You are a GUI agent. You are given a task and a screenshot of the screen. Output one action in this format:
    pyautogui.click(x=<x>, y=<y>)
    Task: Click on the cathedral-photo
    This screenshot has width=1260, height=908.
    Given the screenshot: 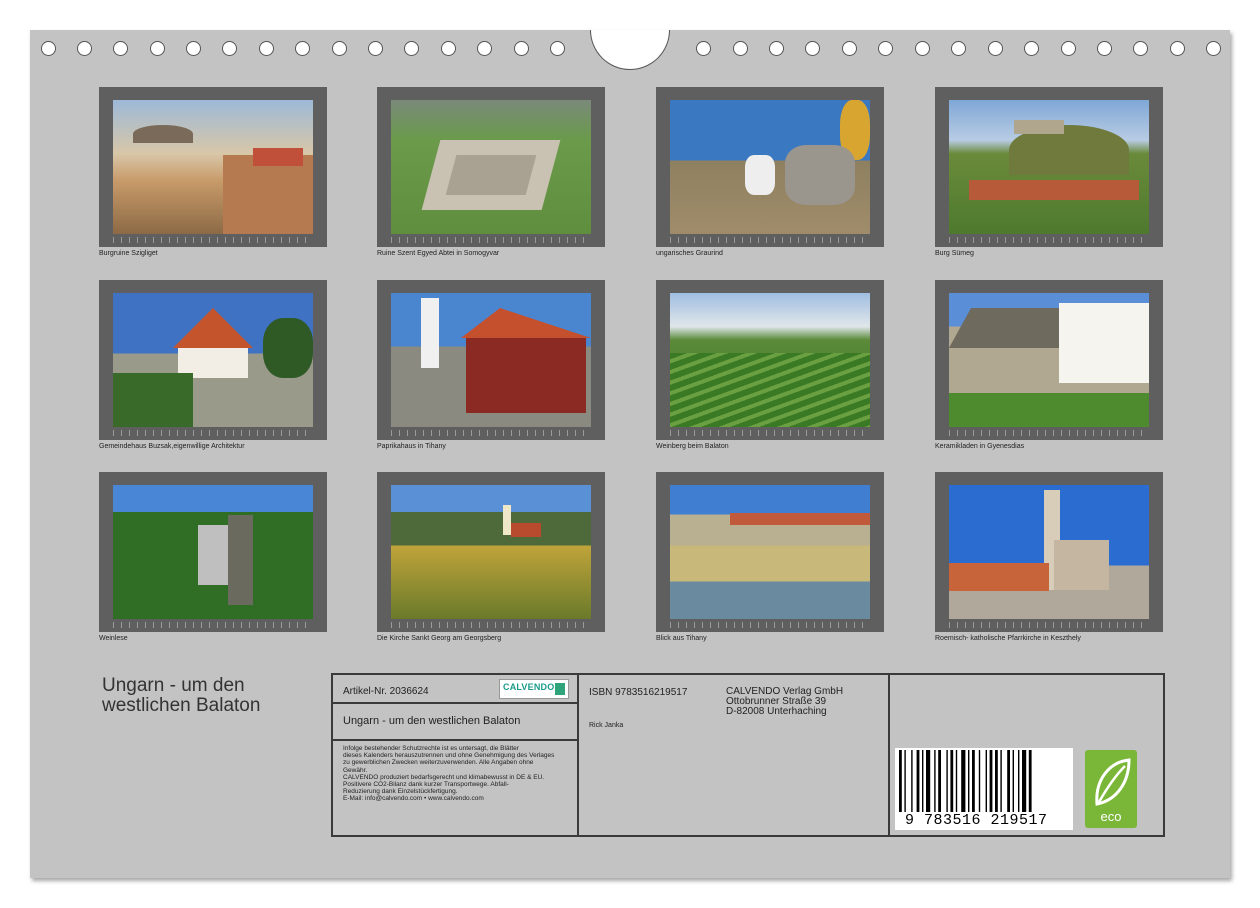 What is the action you would take?
    pyautogui.click(x=1049, y=552)
    